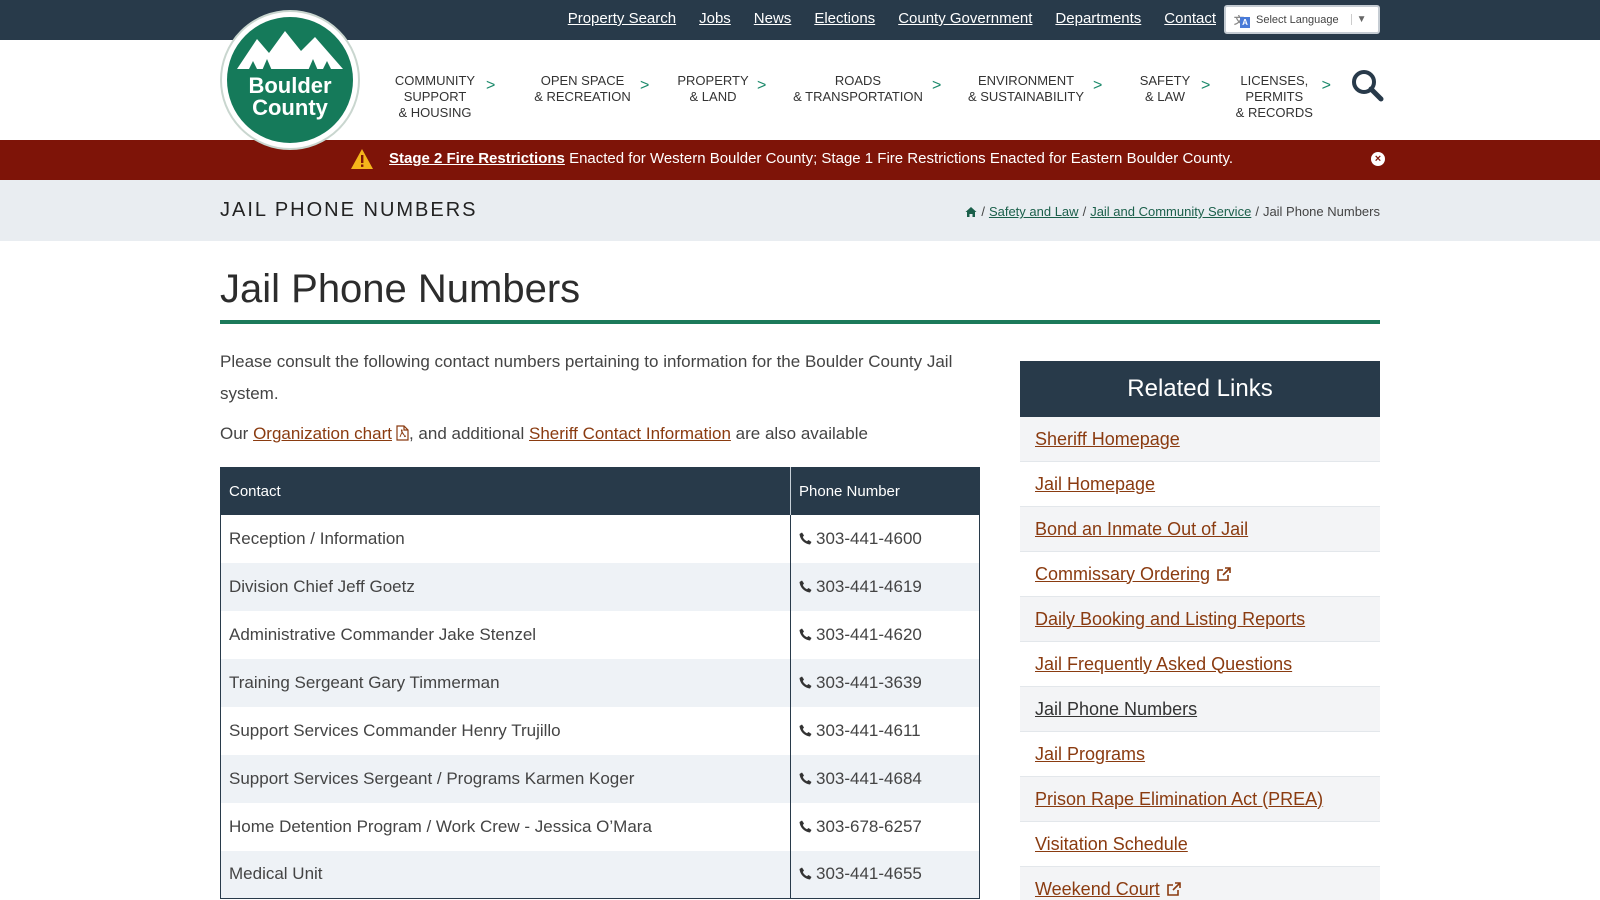  What do you see at coordinates (290, 107) in the screenshot?
I see `logo-line-2: County` at bounding box center [290, 107].